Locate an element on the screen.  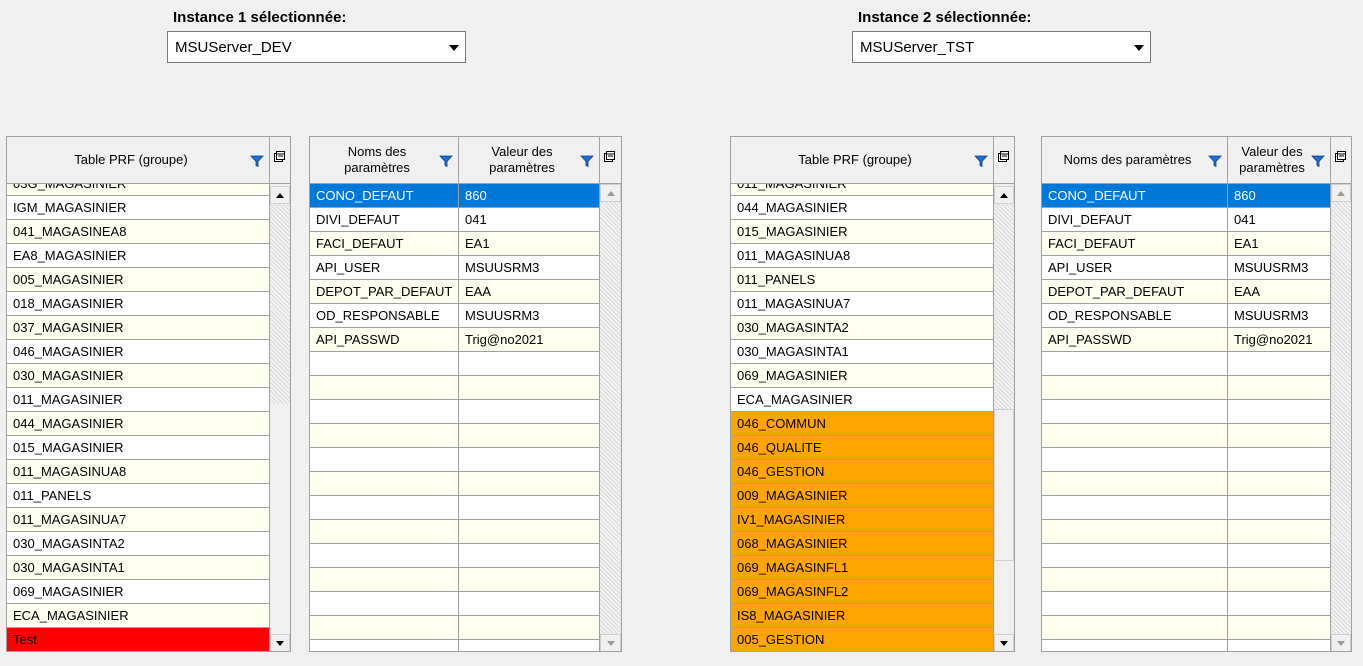
table-row: 015_MAGASINIER is located at coordinates (138, 448).